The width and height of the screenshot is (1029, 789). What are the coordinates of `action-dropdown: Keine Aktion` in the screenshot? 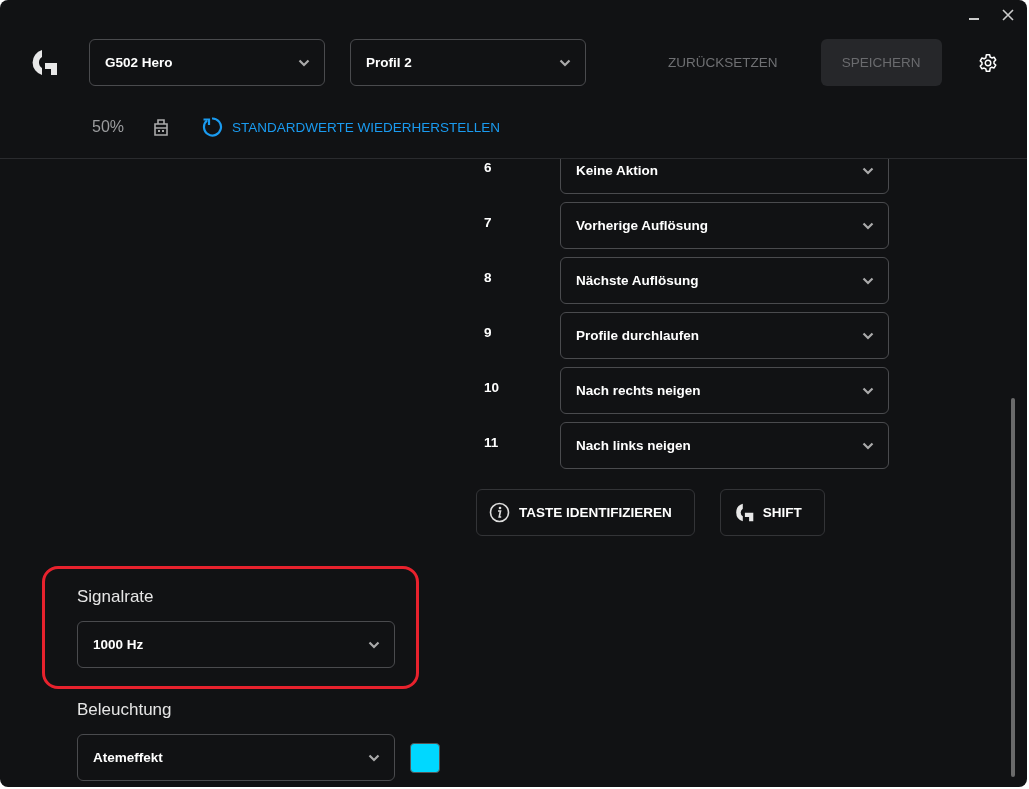 It's located at (724, 176).